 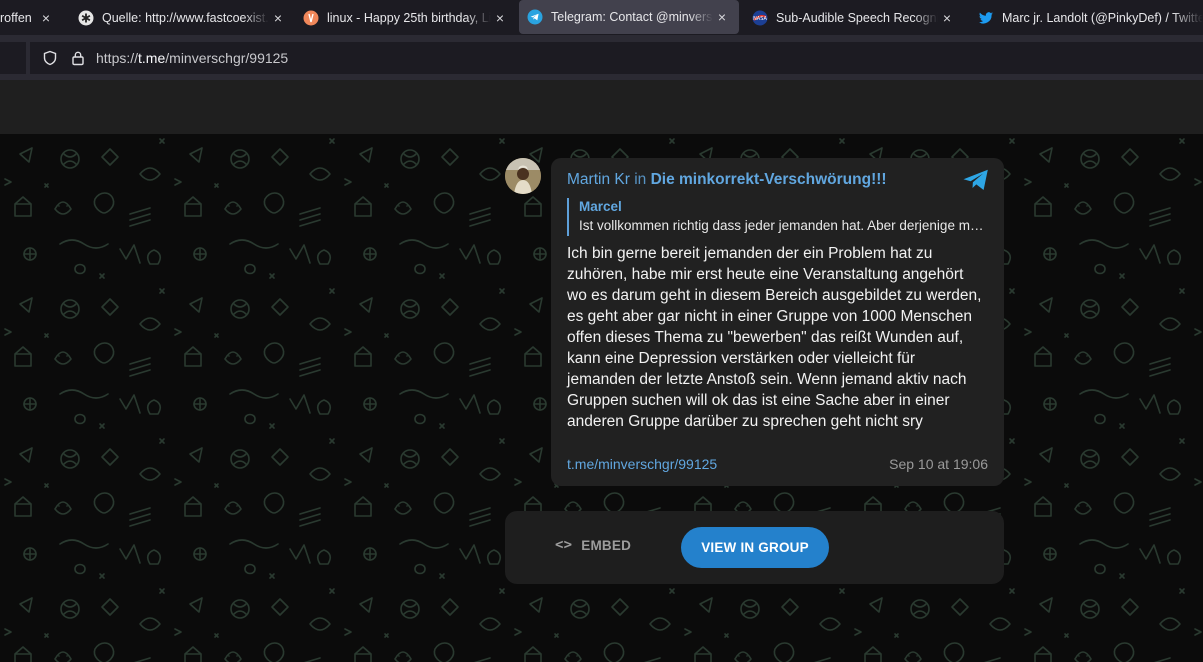 I want to click on url-prefix: https://, so click(x=117, y=58).